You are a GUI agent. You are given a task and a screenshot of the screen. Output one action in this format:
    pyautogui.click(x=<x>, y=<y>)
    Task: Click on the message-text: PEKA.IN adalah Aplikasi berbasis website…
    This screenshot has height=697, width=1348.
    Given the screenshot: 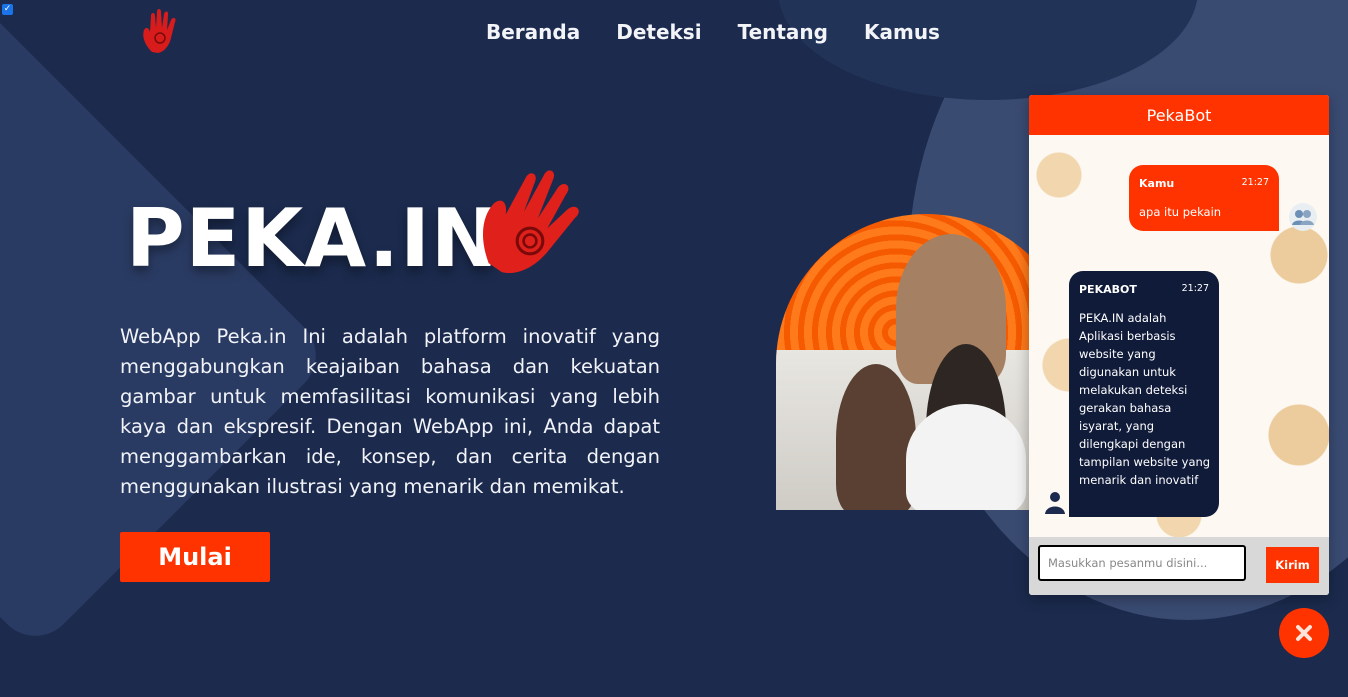 What is the action you would take?
    pyautogui.click(x=1145, y=399)
    